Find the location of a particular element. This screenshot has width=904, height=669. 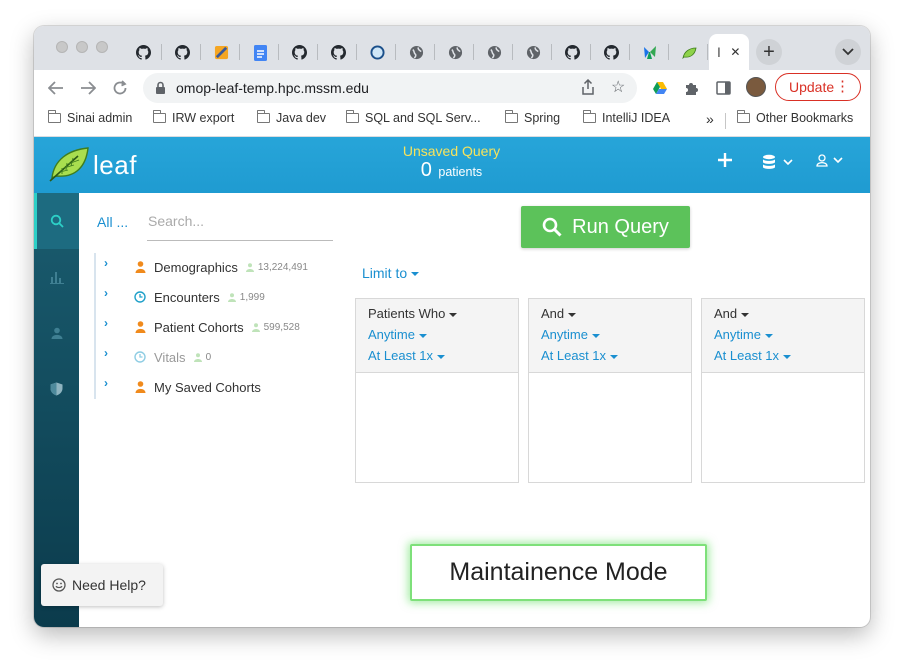

tab-active: l ✕ is located at coordinates (729, 52).